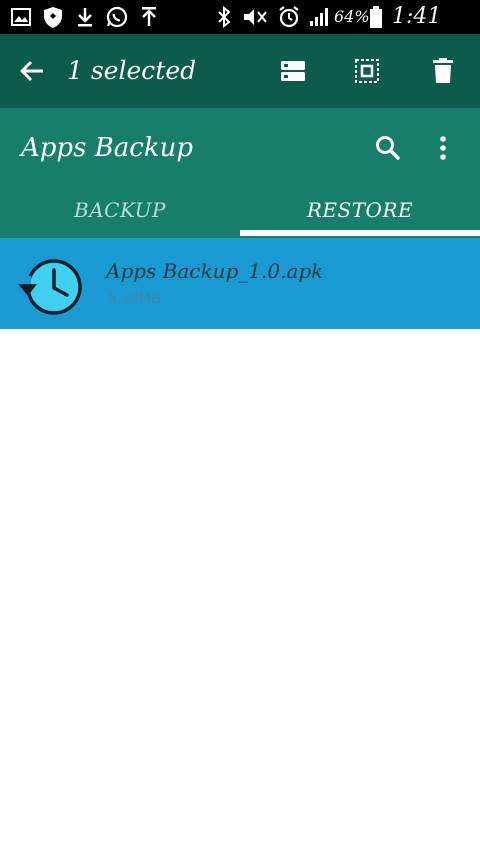 Image resolution: width=480 pixels, height=854 pixels. I want to click on restore-clock-icon, so click(51, 287).